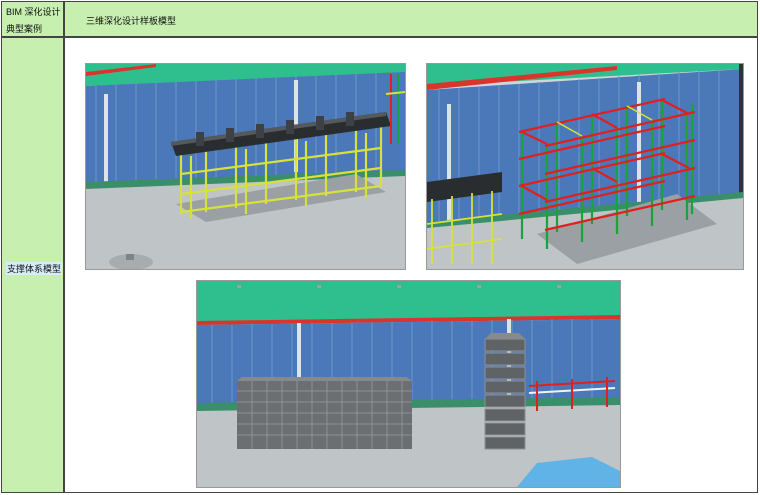 The width and height of the screenshot is (760, 495). I want to click on header-title: 三维深化设计样板模型, so click(131, 21).